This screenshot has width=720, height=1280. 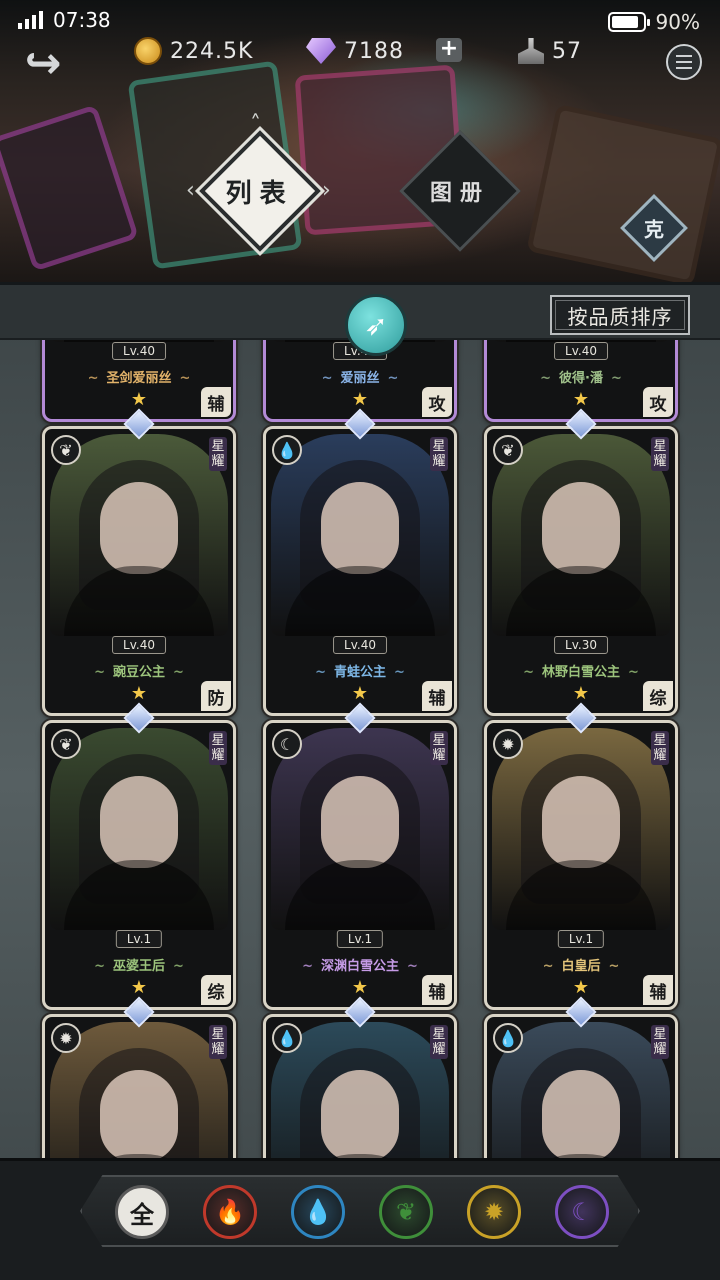 What do you see at coordinates (139, 1086) in the screenshot?
I see `character-card: ✹ 星耀` at bounding box center [139, 1086].